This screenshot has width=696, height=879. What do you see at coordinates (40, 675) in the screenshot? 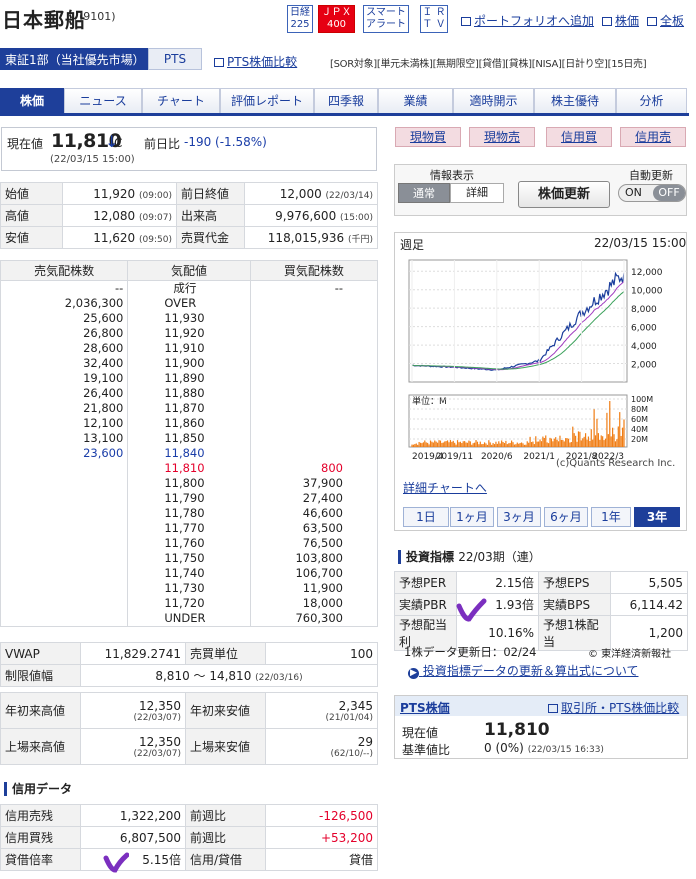
I see `limit-label: 制限値幅` at bounding box center [40, 675].